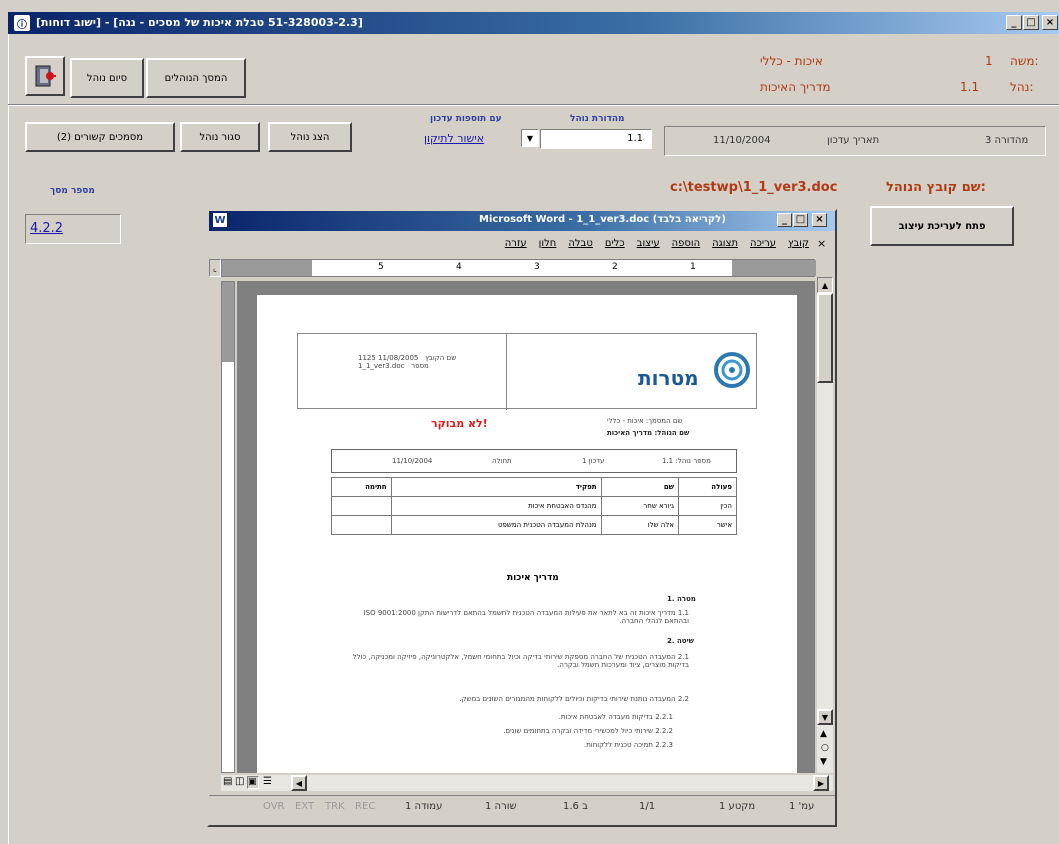 The width and height of the screenshot is (1059, 844). What do you see at coordinates (693, 267) in the screenshot?
I see `ruler-number: 1` at bounding box center [693, 267].